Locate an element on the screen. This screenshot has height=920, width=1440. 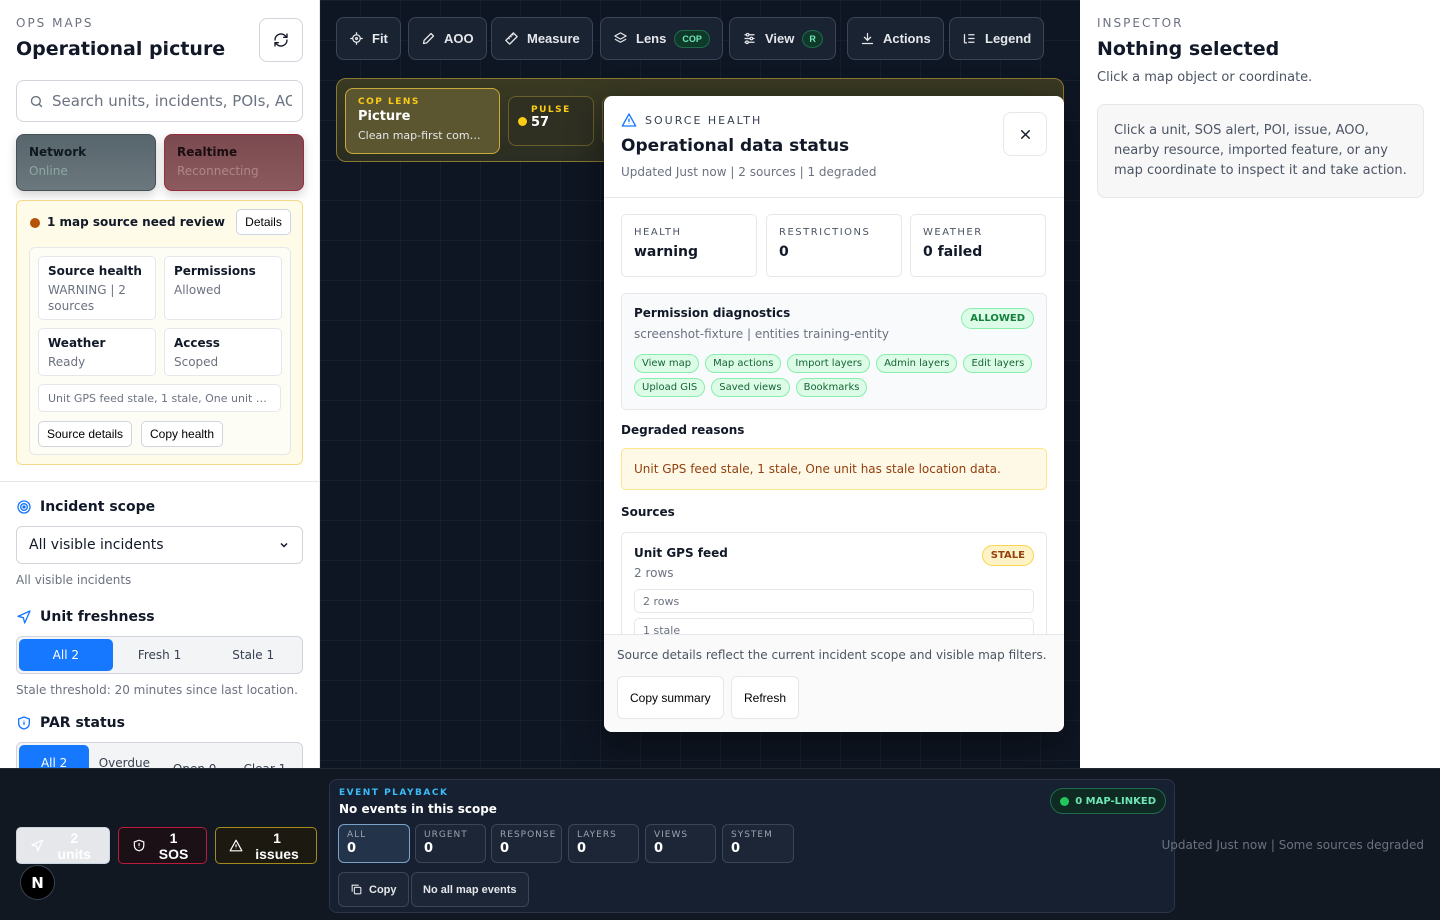
network-label: Network is located at coordinates (58, 152).